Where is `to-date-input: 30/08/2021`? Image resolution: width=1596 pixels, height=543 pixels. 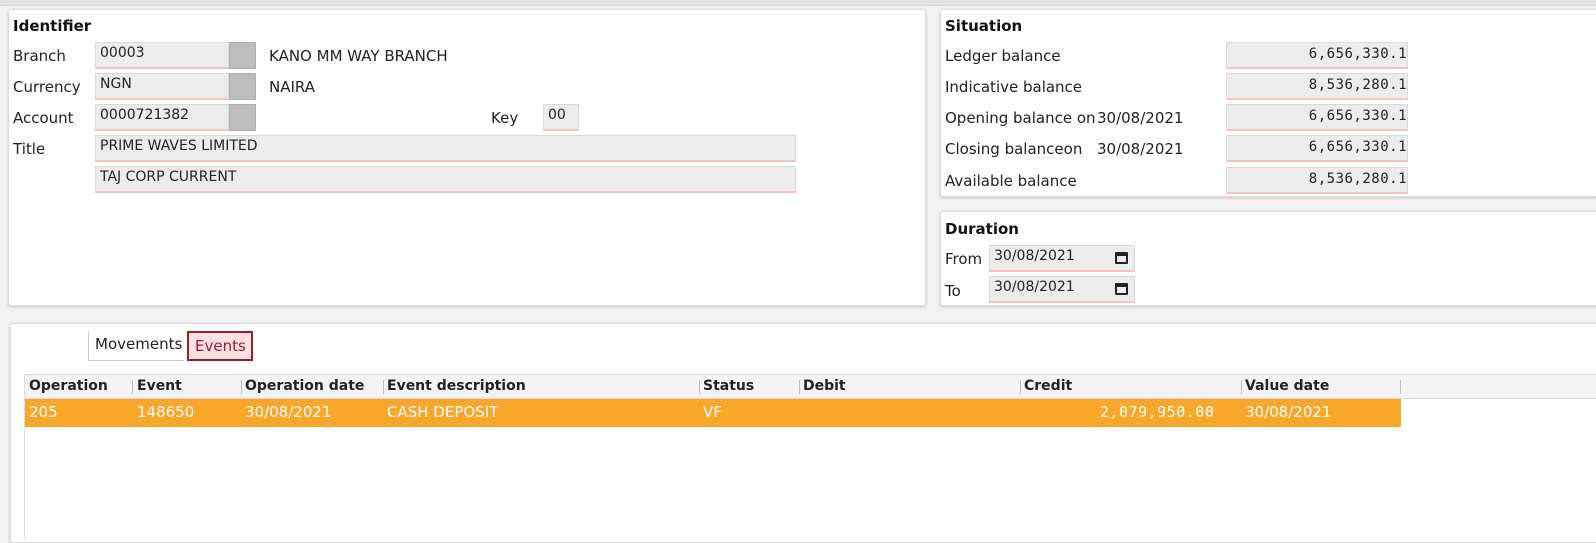
to-date-input: 30/08/2021 is located at coordinates (1062, 289).